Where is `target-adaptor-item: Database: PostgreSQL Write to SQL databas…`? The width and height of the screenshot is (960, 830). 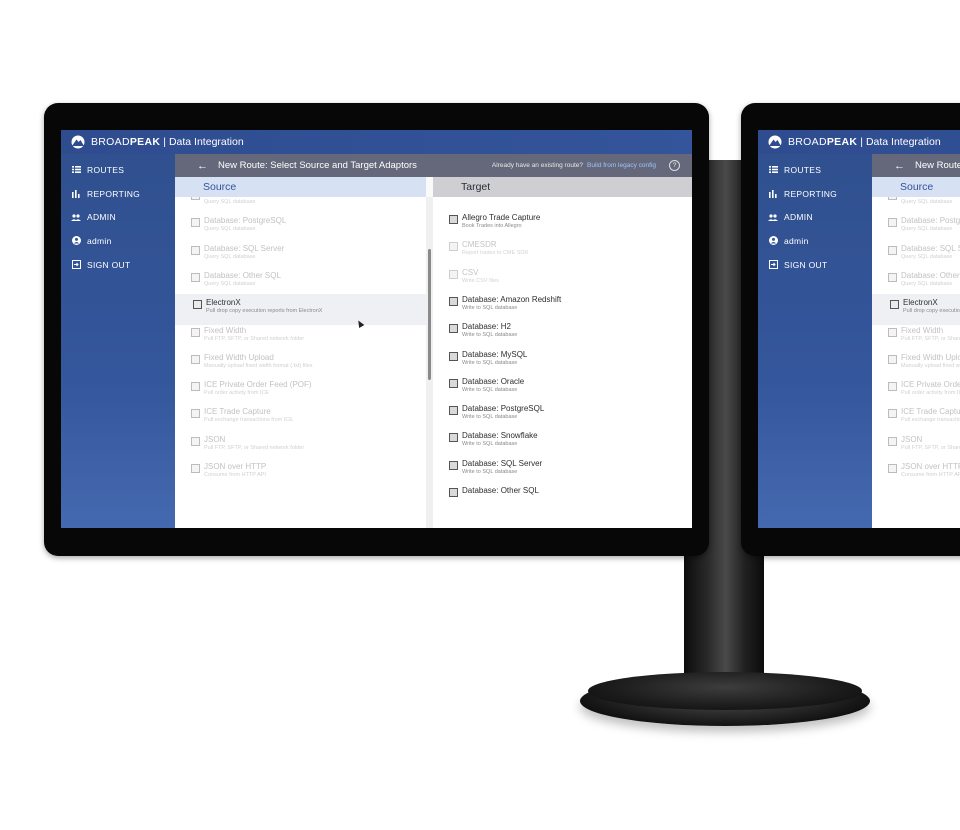 target-adaptor-item: Database: PostgreSQL Write to SQL databas… is located at coordinates (570, 416).